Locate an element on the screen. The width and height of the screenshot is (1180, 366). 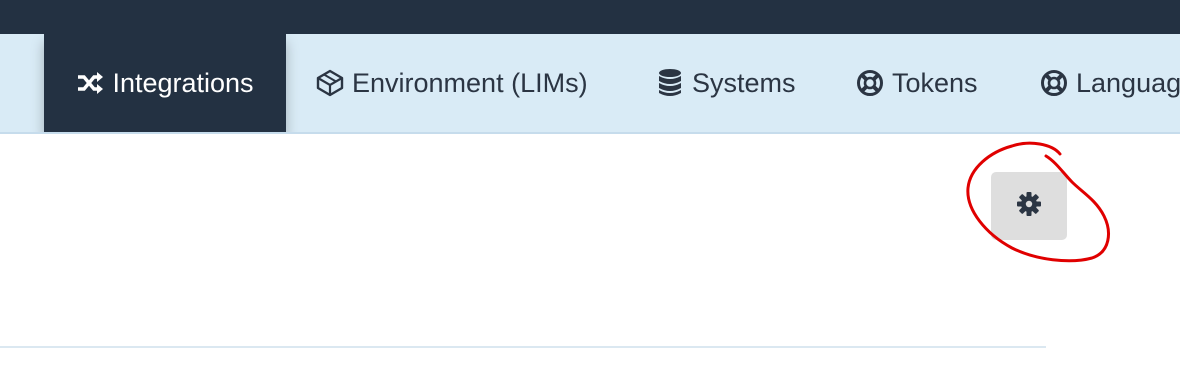
tab-systems: Systems is located at coordinates (726, 83).